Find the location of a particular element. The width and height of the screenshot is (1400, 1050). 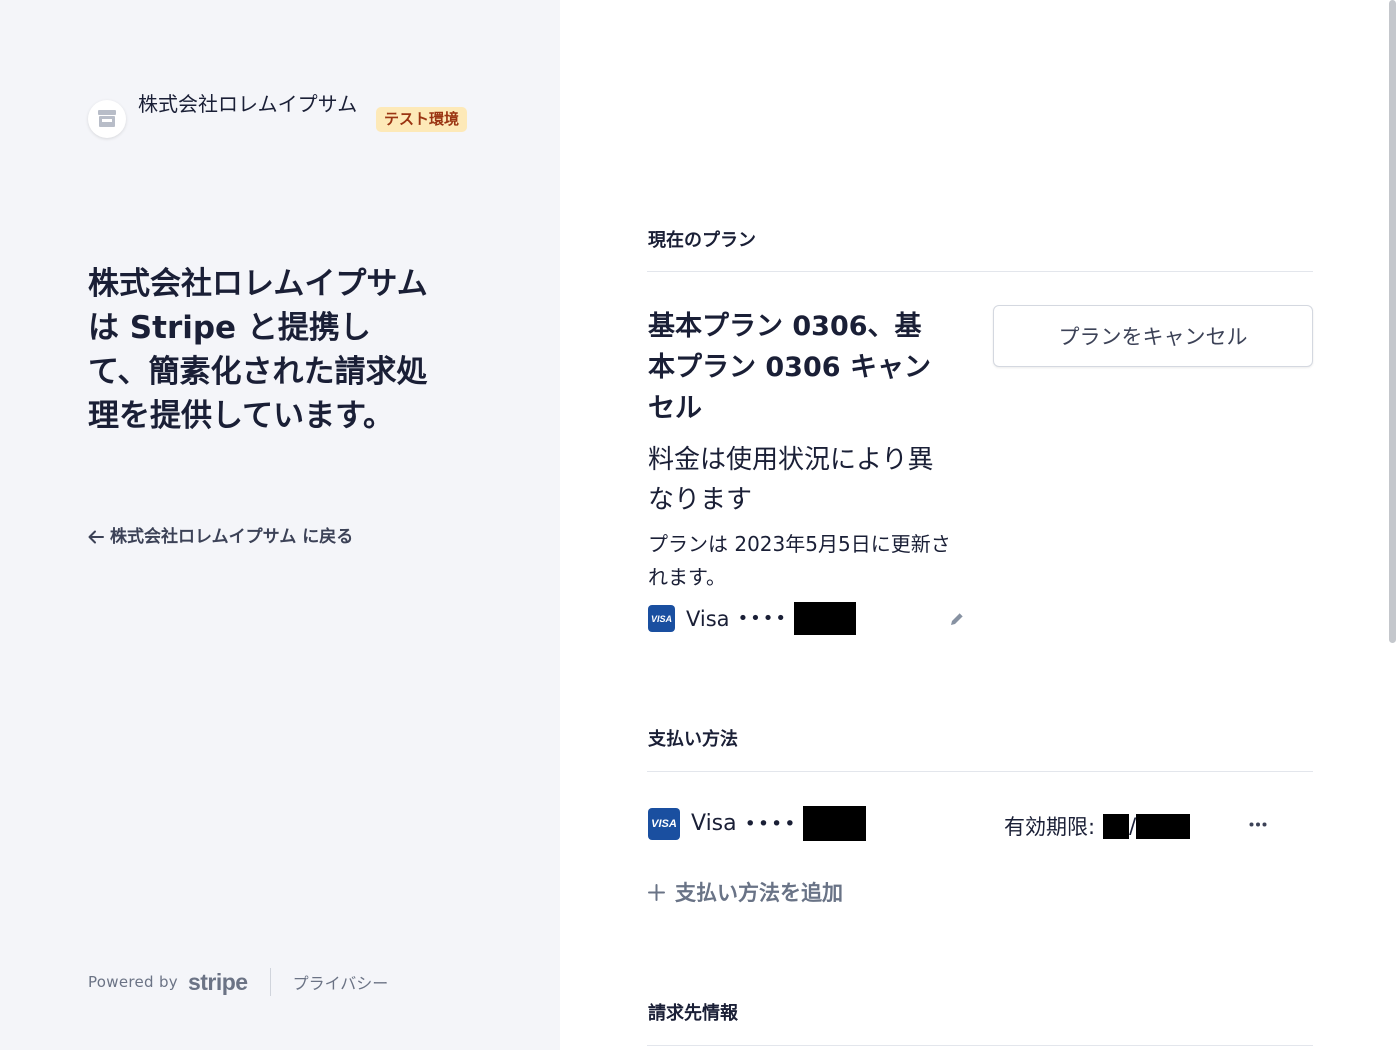

vertical-scrollbar is located at coordinates (1392, 321).